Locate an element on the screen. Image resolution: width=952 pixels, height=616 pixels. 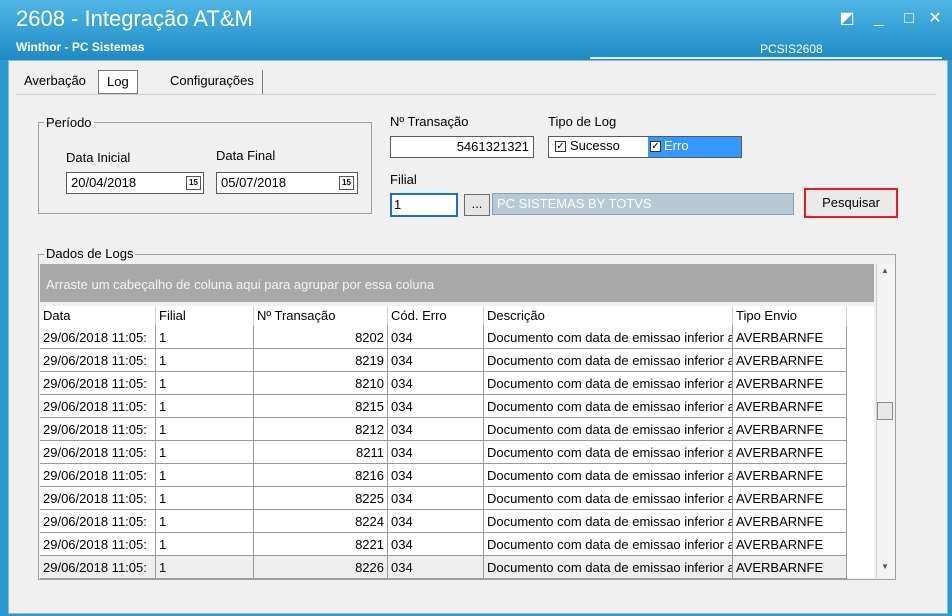
cell-transacao: 8211 is located at coordinates (321, 452).